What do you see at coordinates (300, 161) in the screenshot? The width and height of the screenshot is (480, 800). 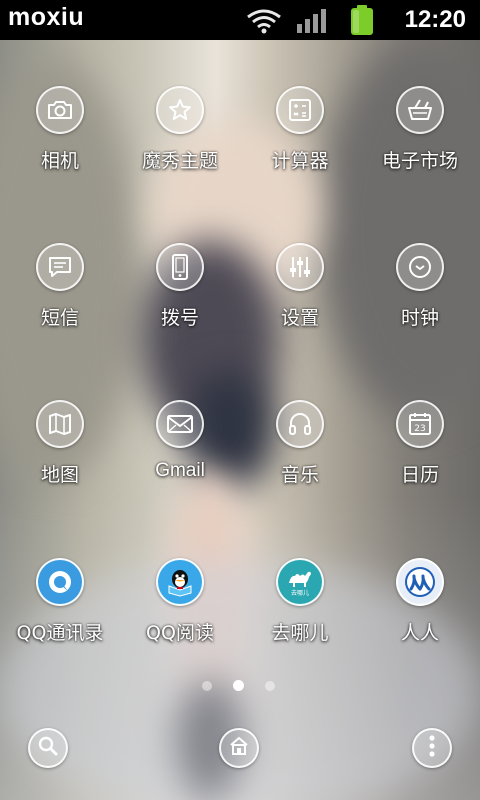 I see `app-label: 计算器` at bounding box center [300, 161].